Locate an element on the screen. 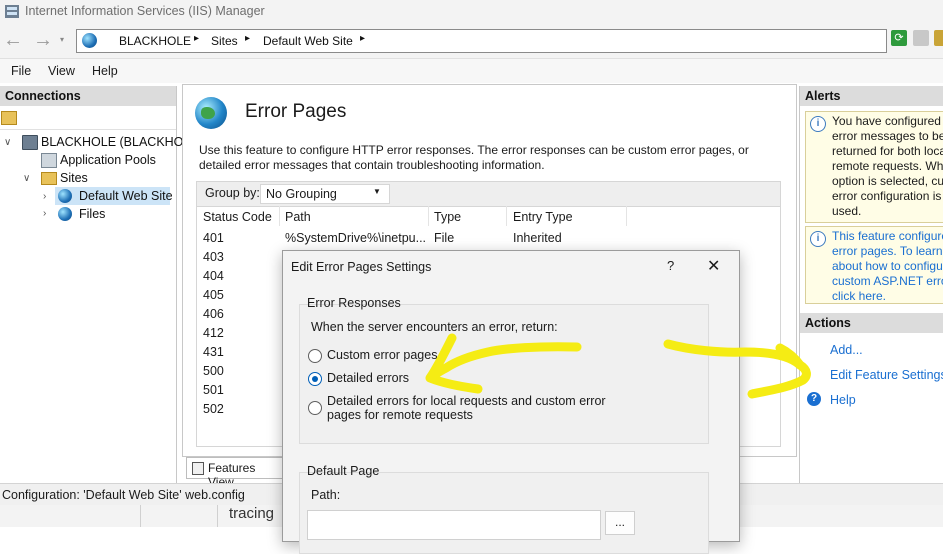 The width and height of the screenshot is (943, 554). iis-app-icon is located at coordinates (12, 11).